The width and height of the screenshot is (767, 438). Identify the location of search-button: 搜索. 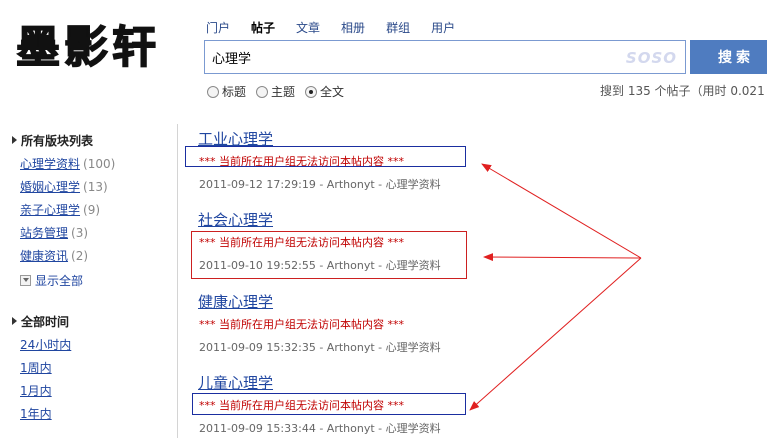
(728, 57).